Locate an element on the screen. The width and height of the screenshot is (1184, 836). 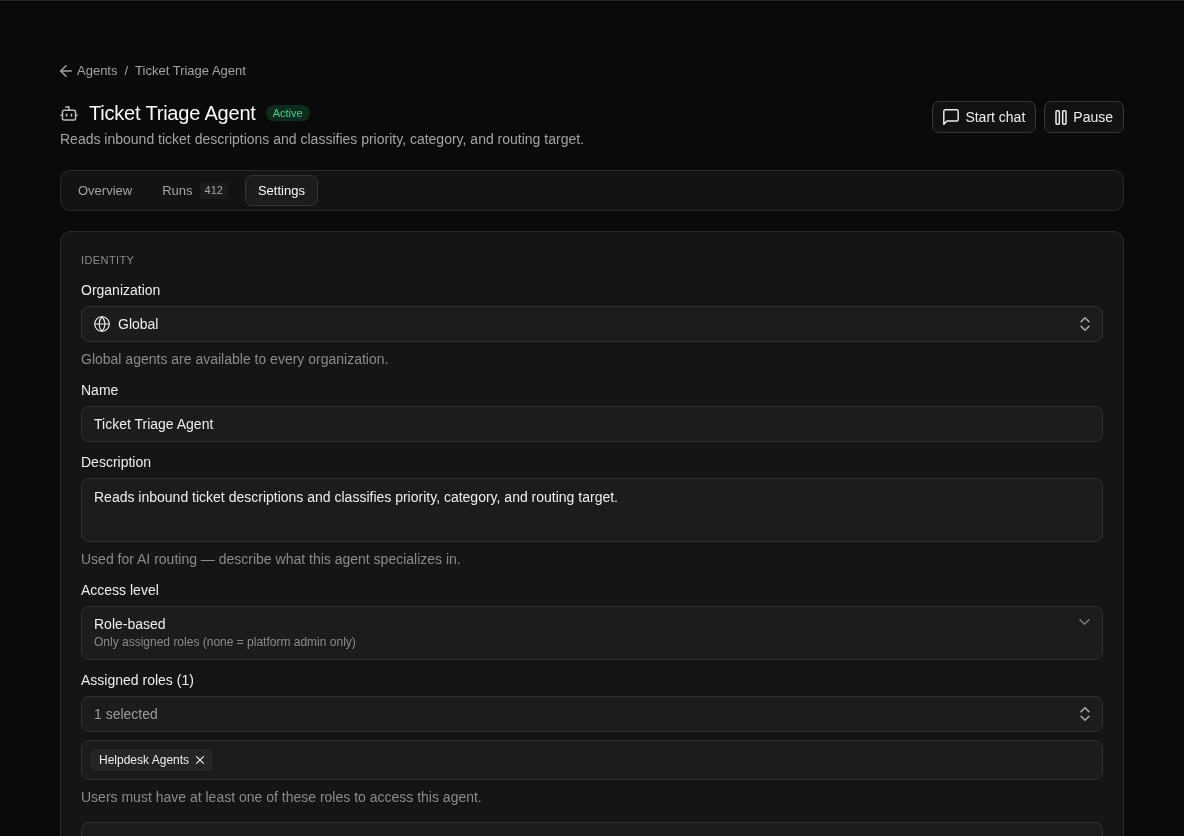
field-label: Access level is located at coordinates (120, 590).